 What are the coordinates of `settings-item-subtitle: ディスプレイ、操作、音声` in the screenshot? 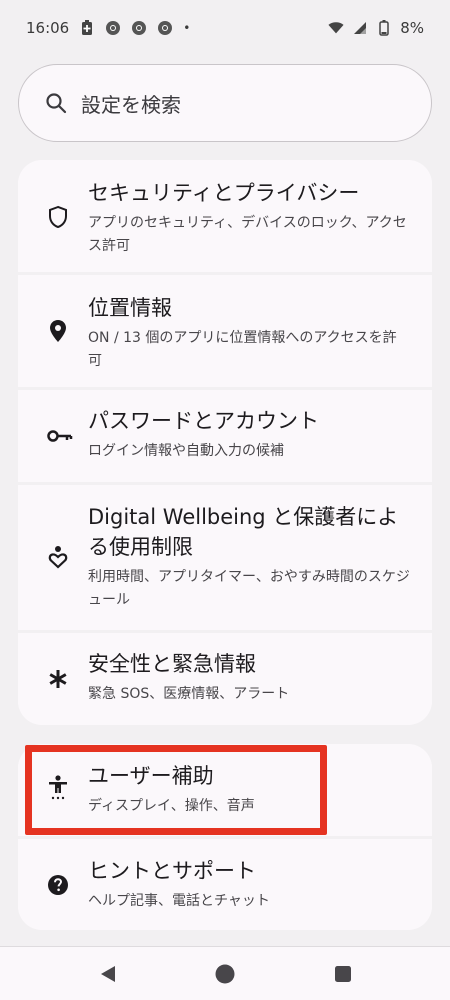 It's located at (171, 806).